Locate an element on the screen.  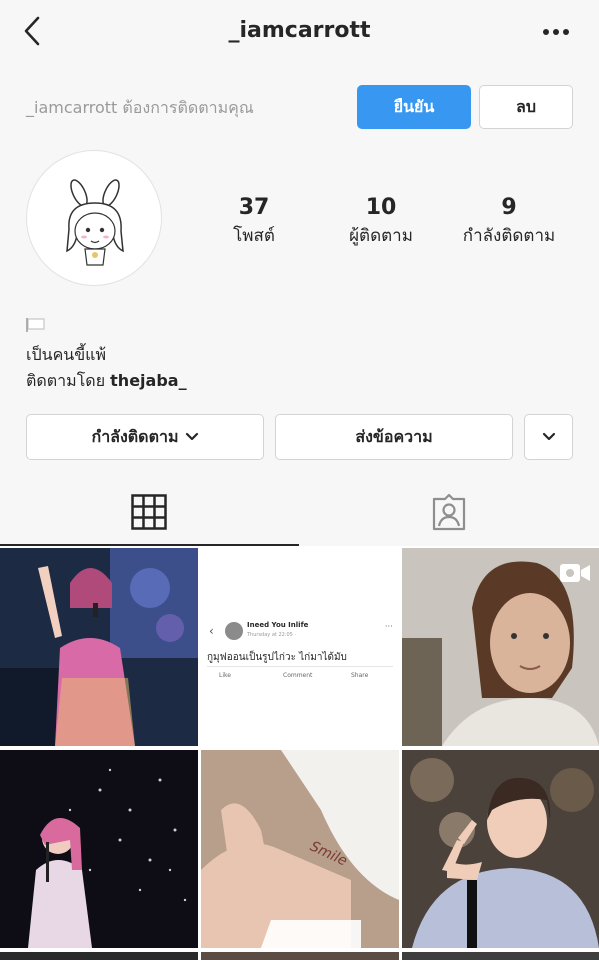
following-dropdown-button: กำลังติดตาม is located at coordinates (145, 437).